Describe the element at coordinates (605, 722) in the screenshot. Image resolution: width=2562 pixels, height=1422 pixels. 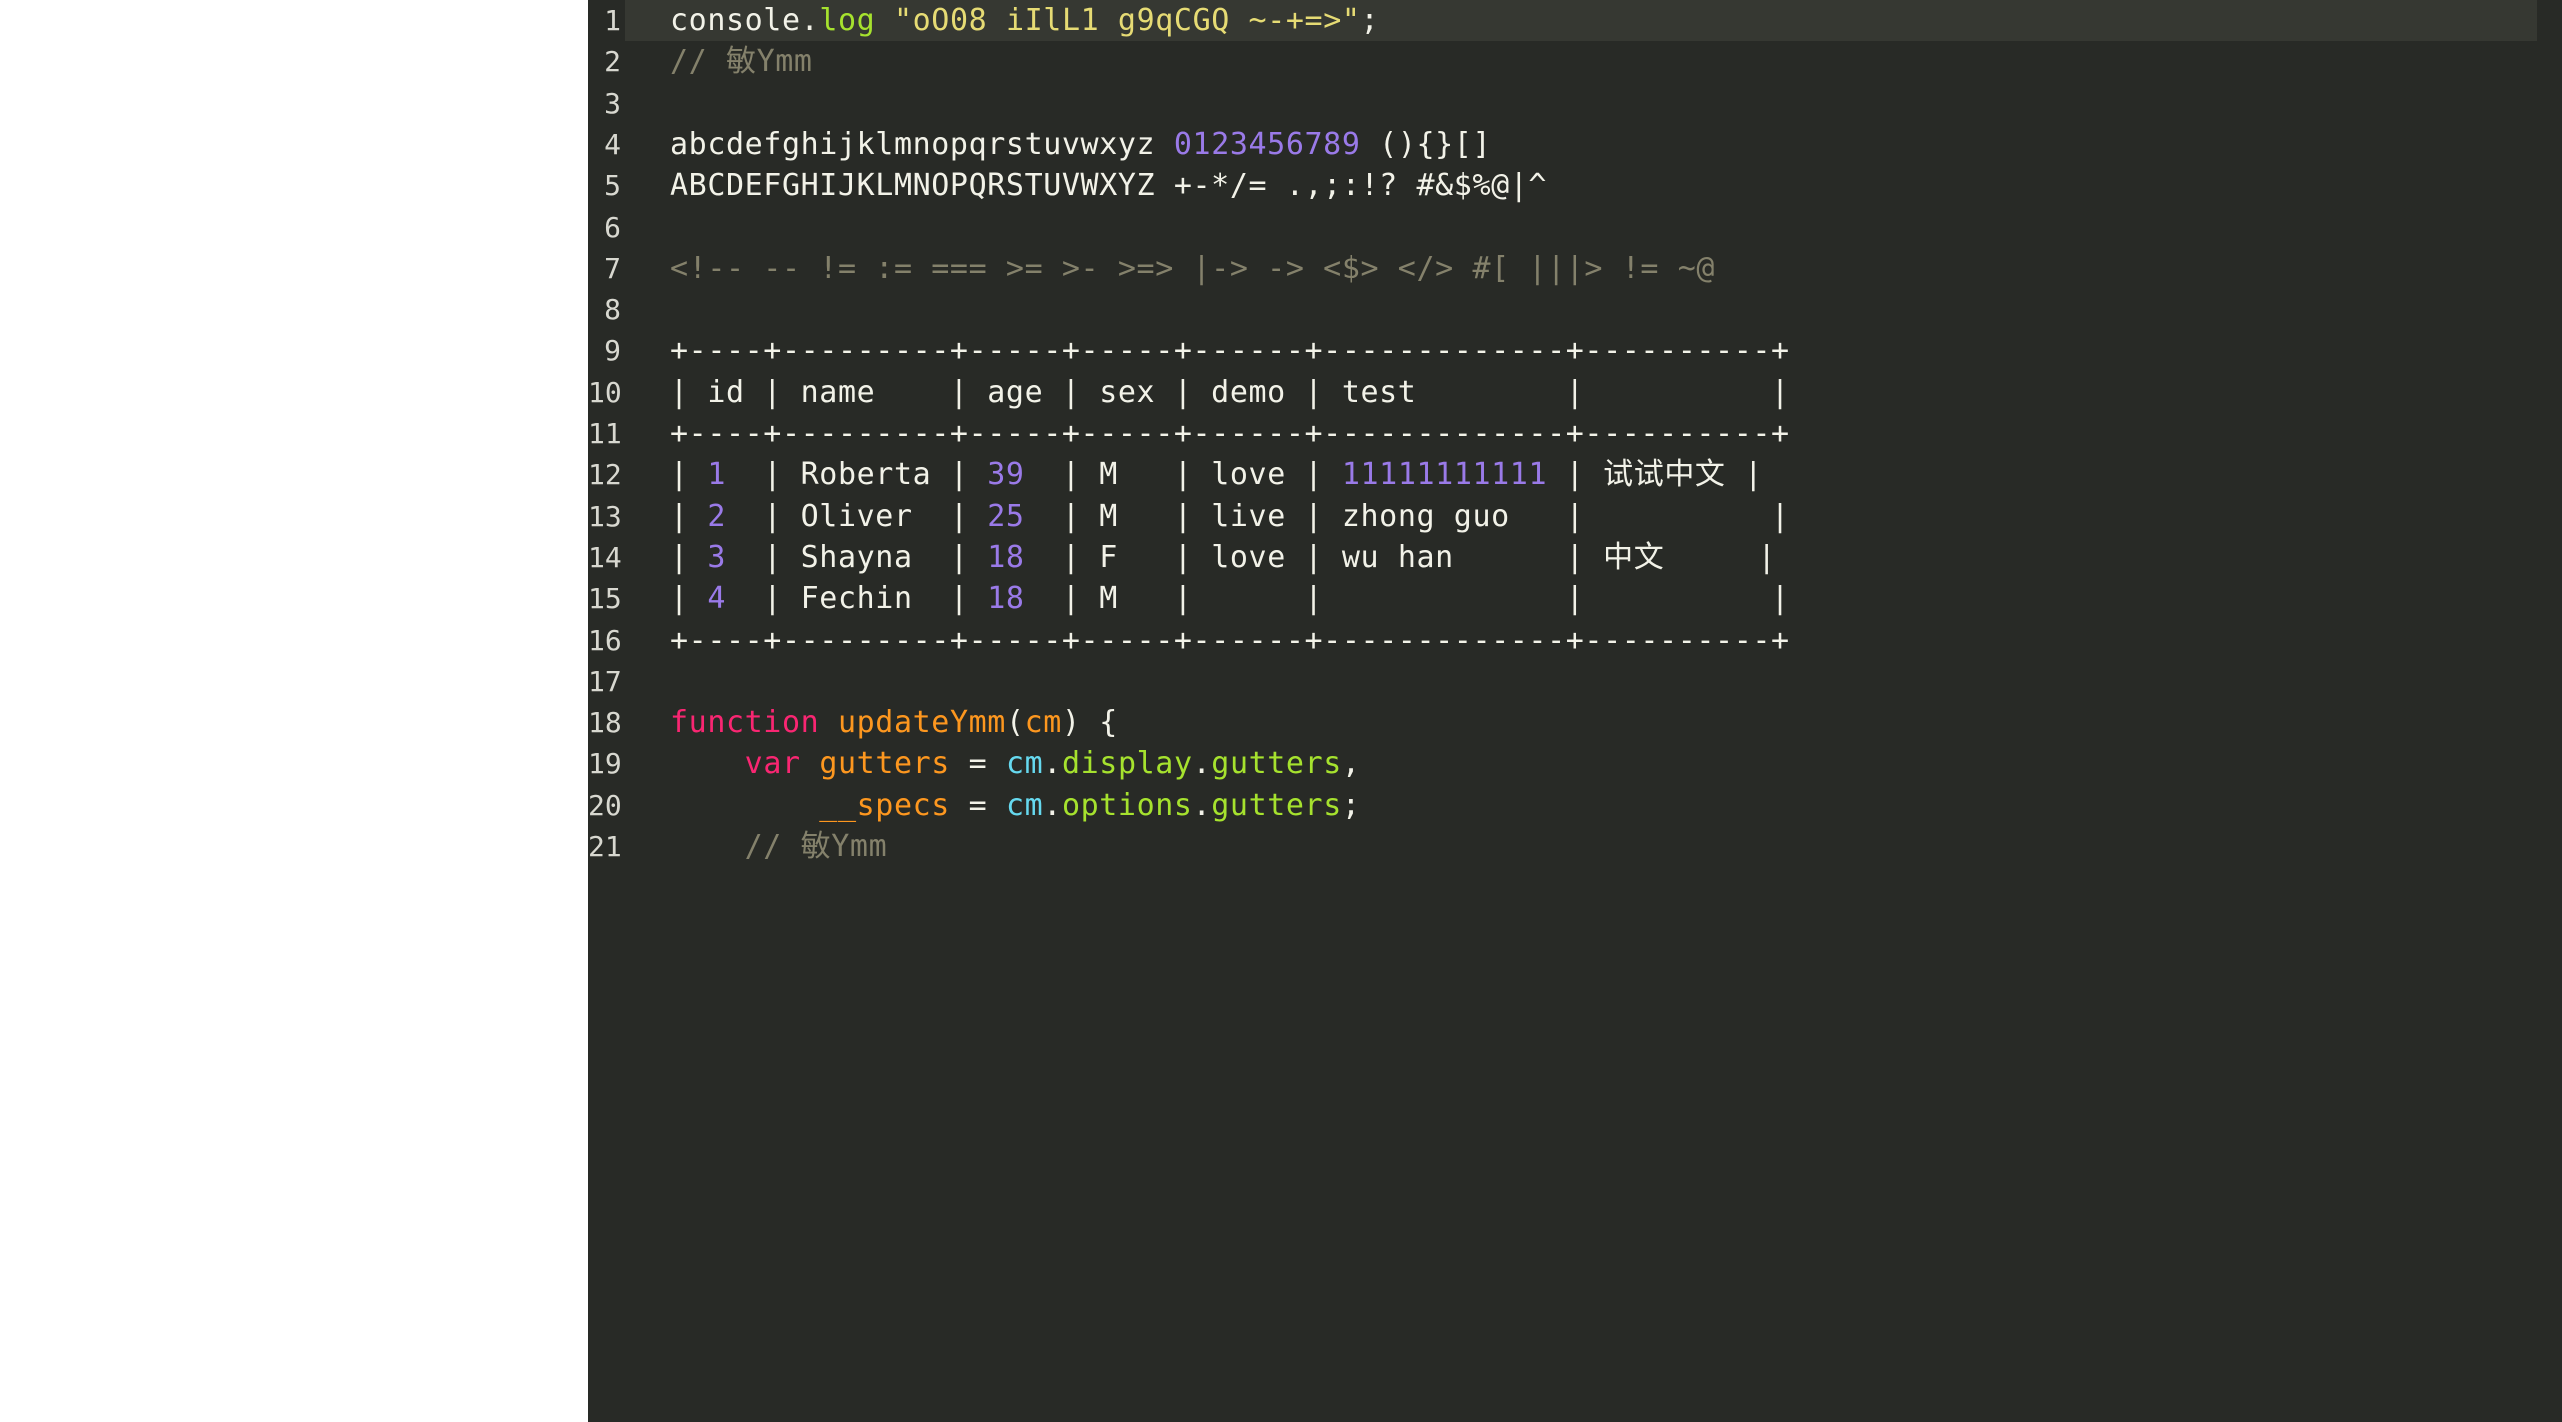
I see `line-number: 18` at that location.